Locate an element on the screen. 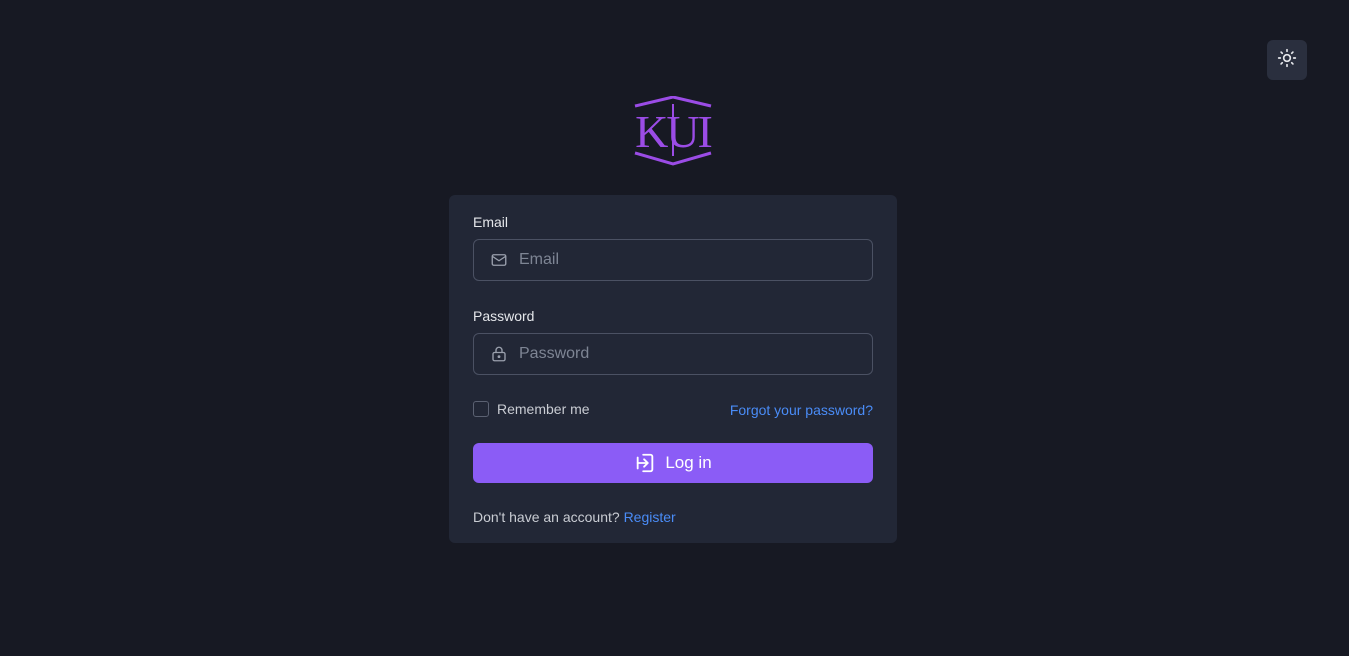 Image resolution: width=1349 pixels, height=656 pixels. mail-icon is located at coordinates (499, 260).